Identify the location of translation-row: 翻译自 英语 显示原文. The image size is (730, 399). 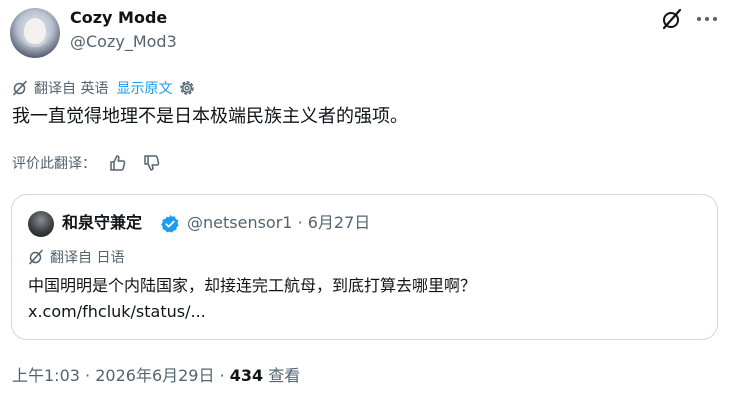
(104, 88).